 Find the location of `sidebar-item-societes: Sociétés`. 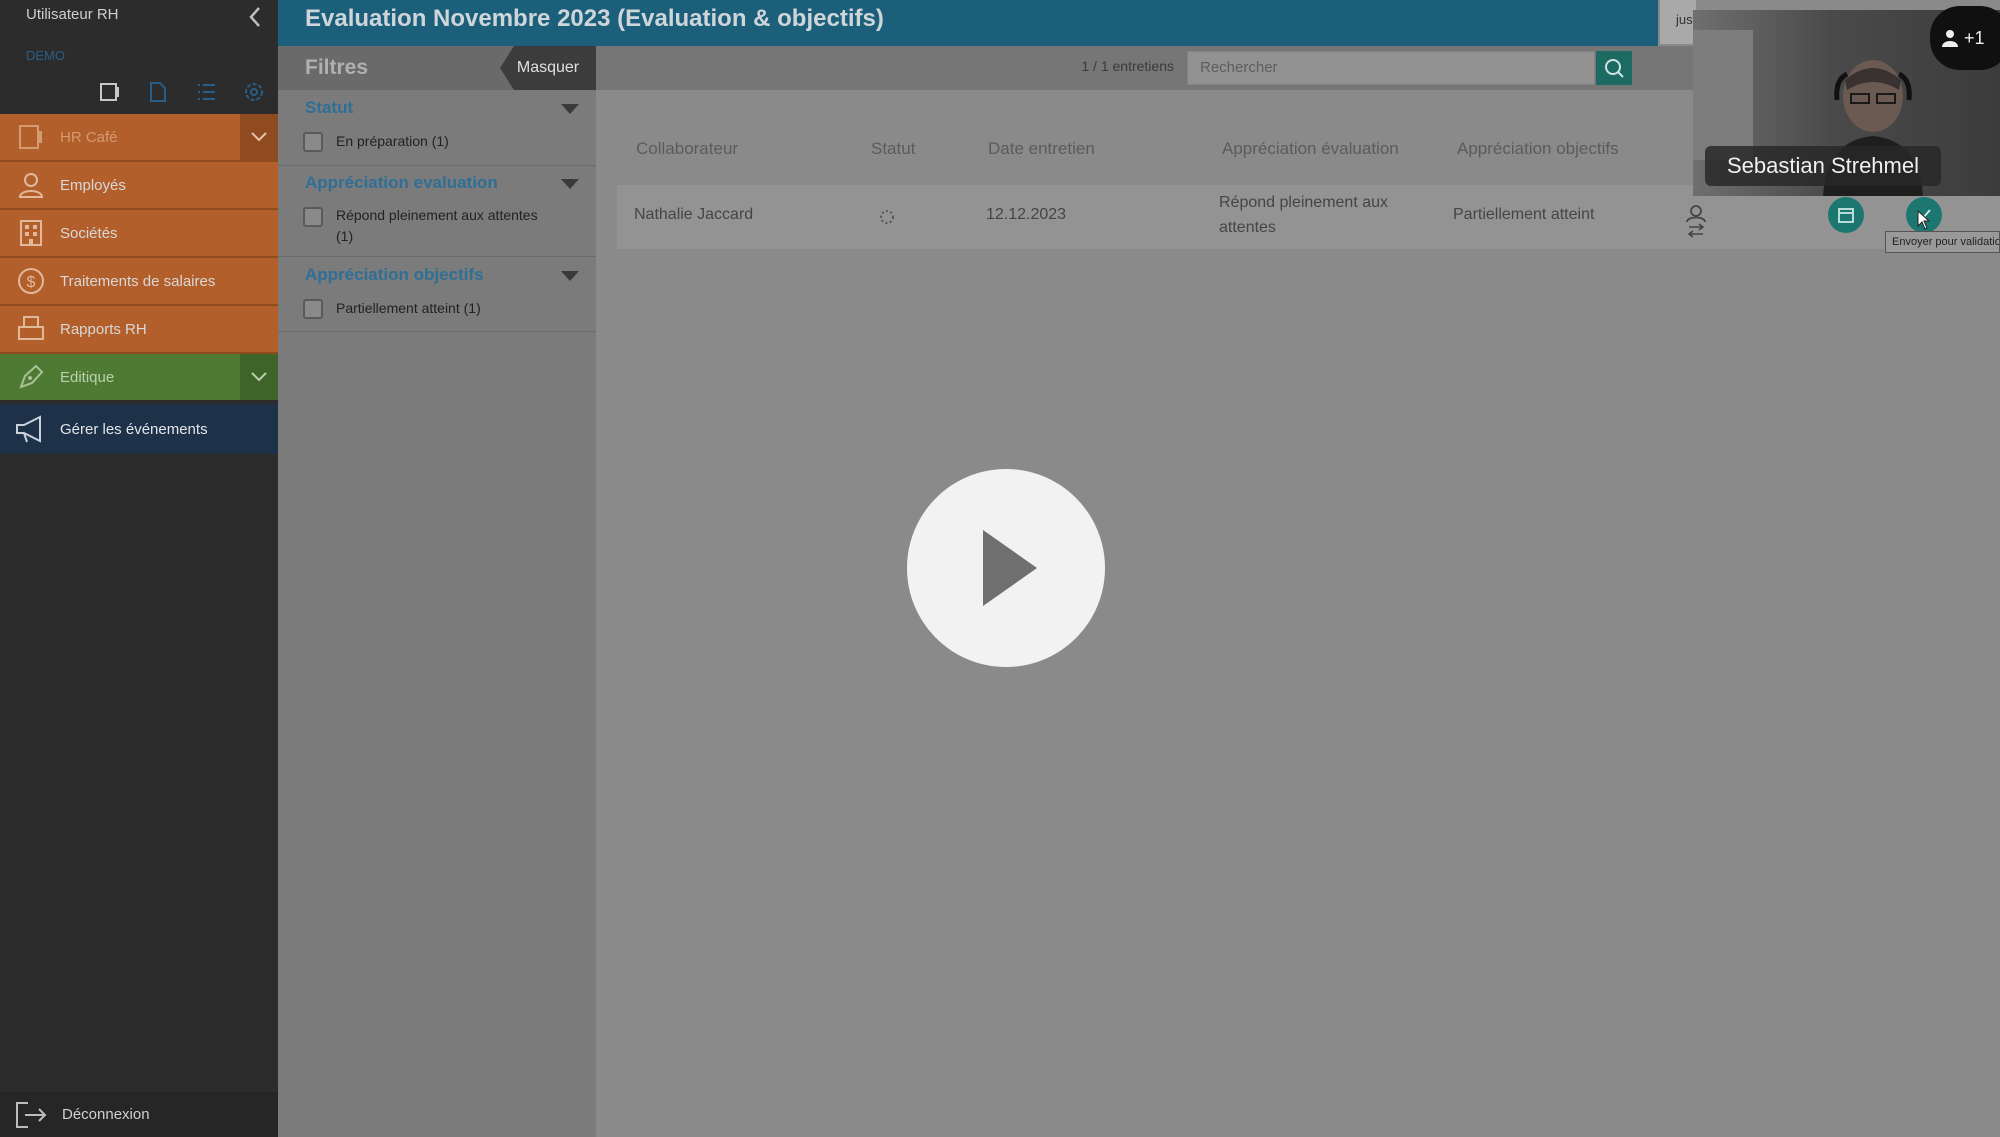

sidebar-item-societes: Sociétés is located at coordinates (139, 234).